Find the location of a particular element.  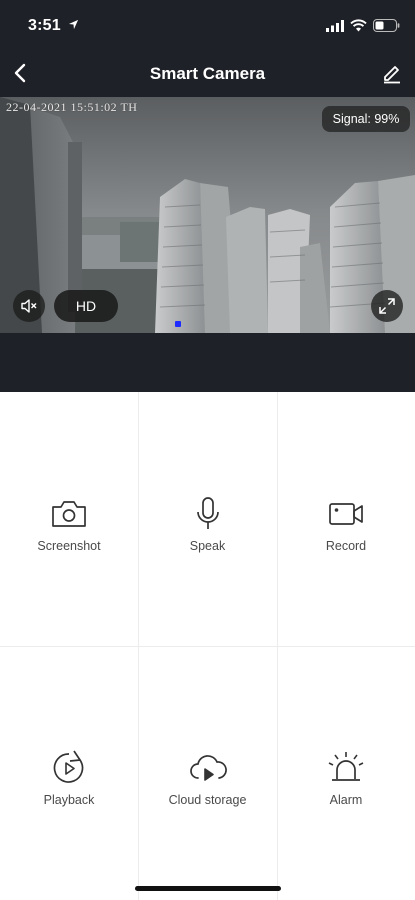

video-timestamp: 22-04-2021 15:51:02 TH is located at coordinates (72, 107).